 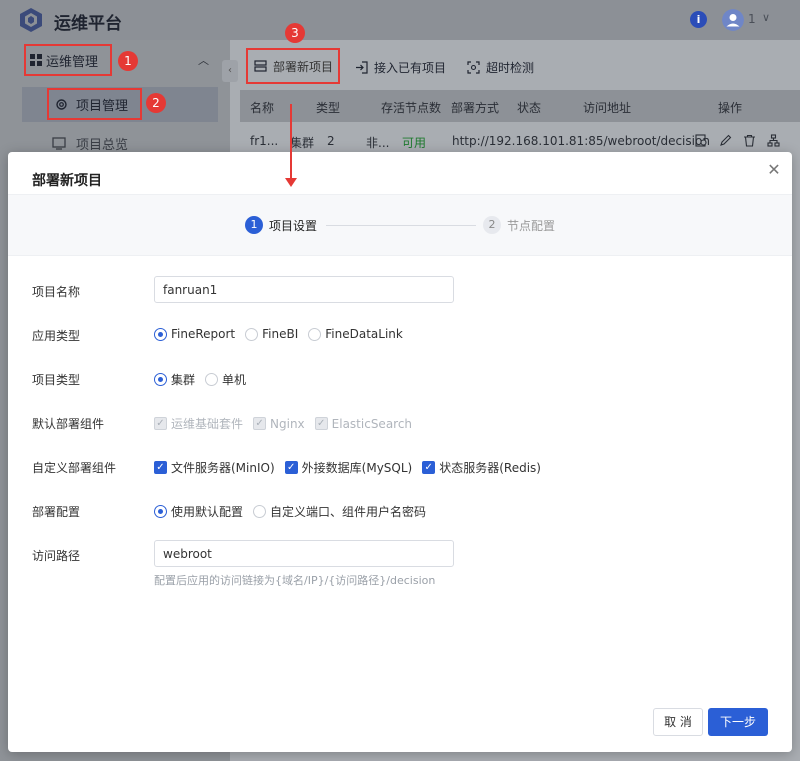 What do you see at coordinates (738, 722) in the screenshot?
I see `next-step-button: 下一步` at bounding box center [738, 722].